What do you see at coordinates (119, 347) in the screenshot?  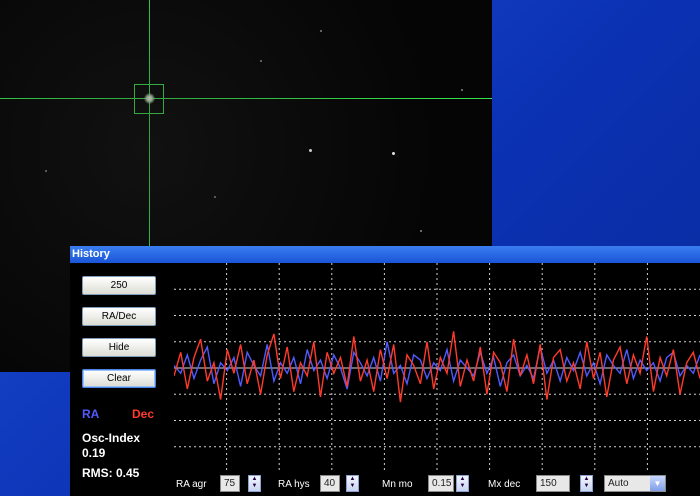 I see `hide-button: Hide` at bounding box center [119, 347].